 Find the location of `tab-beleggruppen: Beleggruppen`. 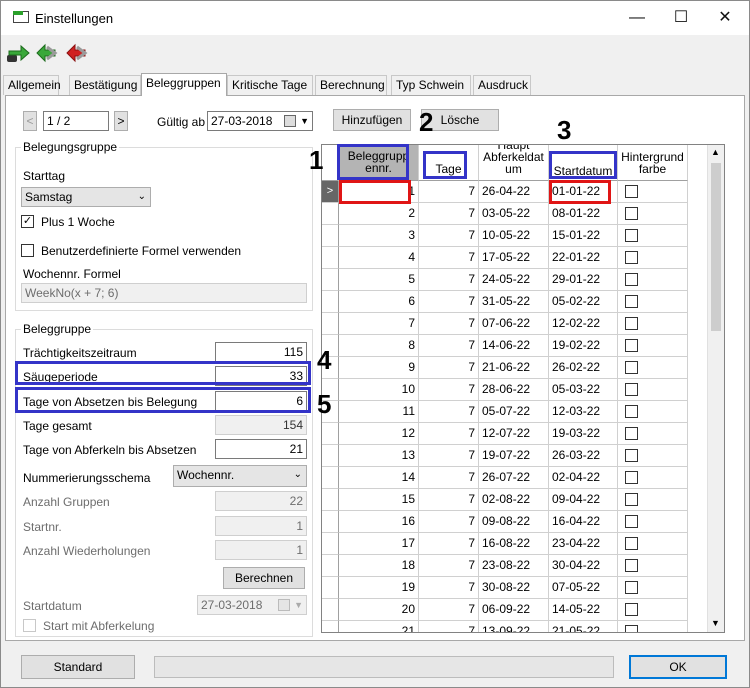

tab-beleggruppen: Beleggruppen is located at coordinates (184, 84).